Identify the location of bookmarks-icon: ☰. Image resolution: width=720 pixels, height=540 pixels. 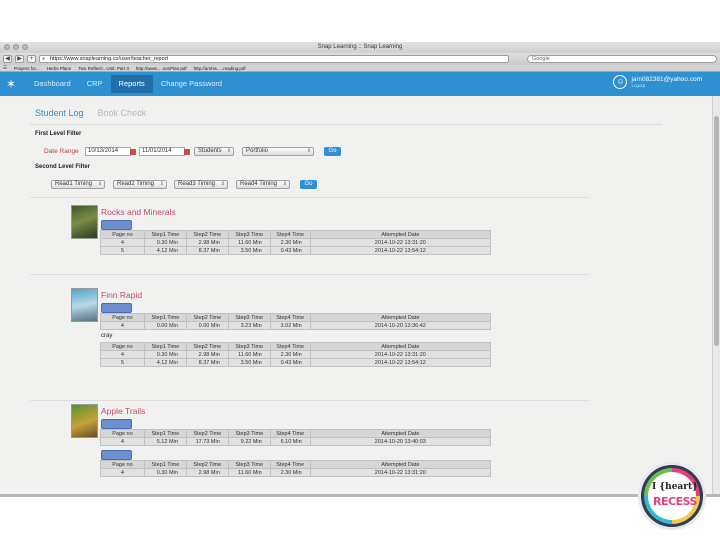
(5, 68).